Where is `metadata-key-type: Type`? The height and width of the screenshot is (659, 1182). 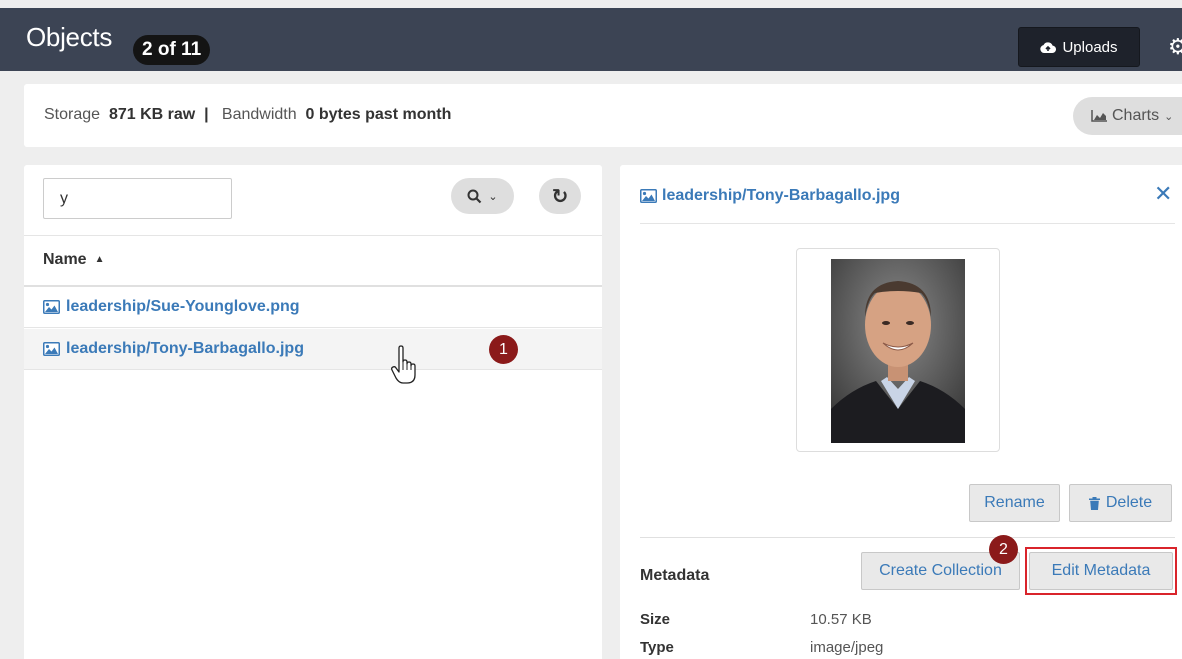 metadata-key-type: Type is located at coordinates (657, 647).